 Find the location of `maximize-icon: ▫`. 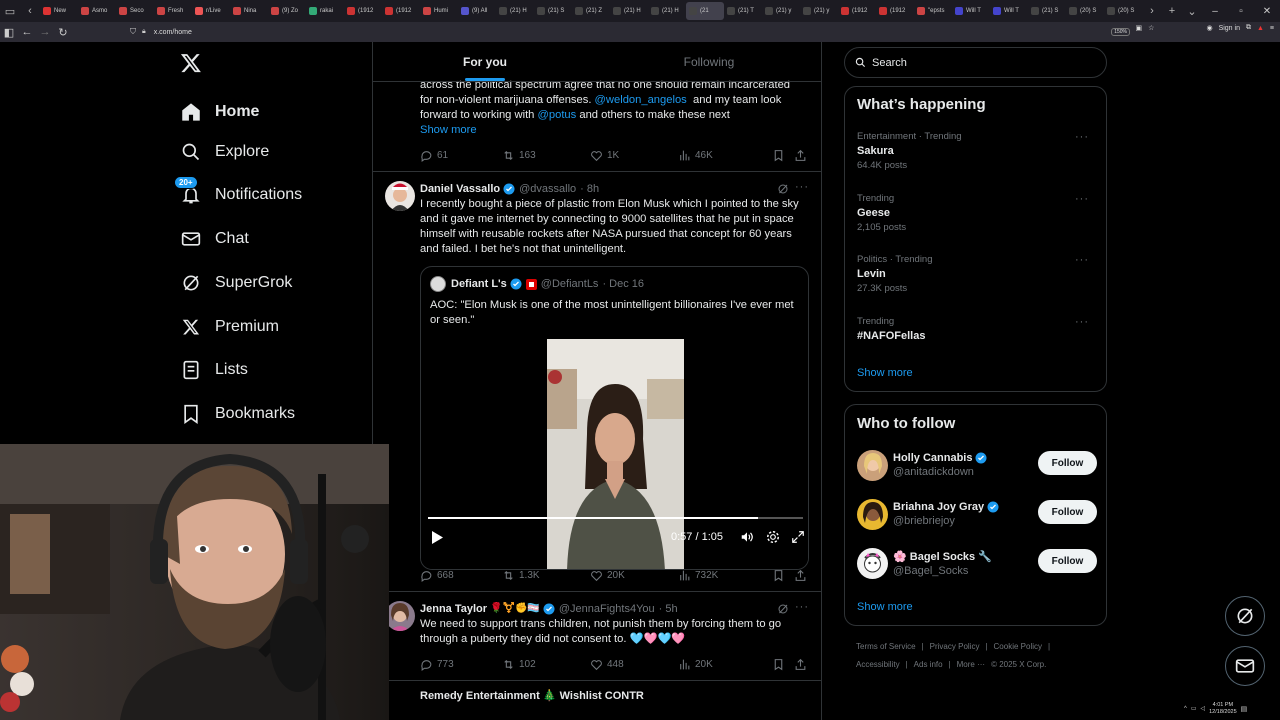

maximize-icon: ▫ is located at coordinates (1241, 11).